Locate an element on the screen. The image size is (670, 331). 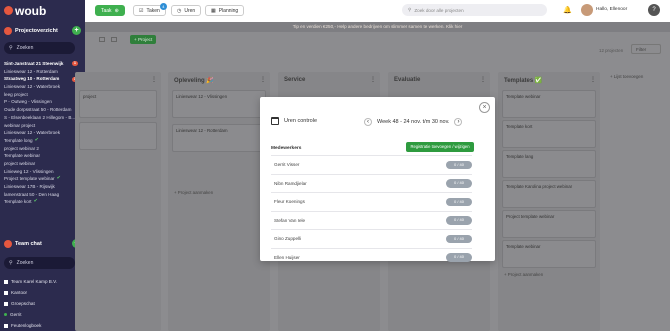
add-project-button: + is located at coordinates (76, 30).